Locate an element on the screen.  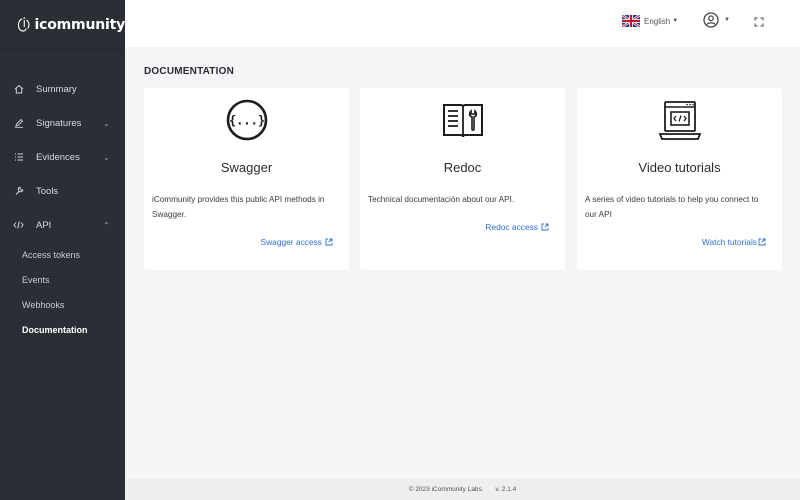
topbar: English ▼ ▼ is located at coordinates (462, 23).